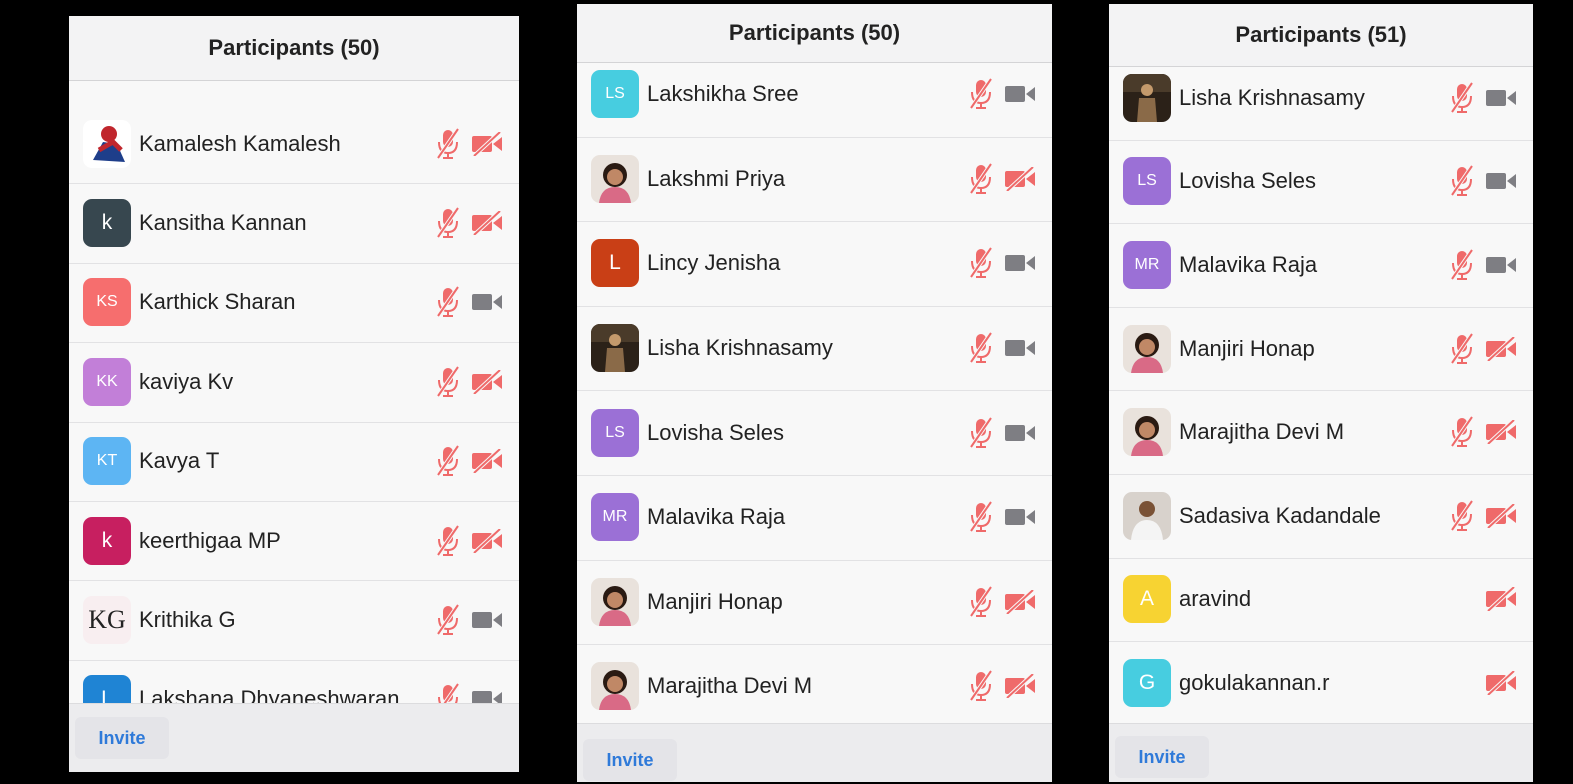  I want to click on avatar-initials: A, so click(1146, 599).